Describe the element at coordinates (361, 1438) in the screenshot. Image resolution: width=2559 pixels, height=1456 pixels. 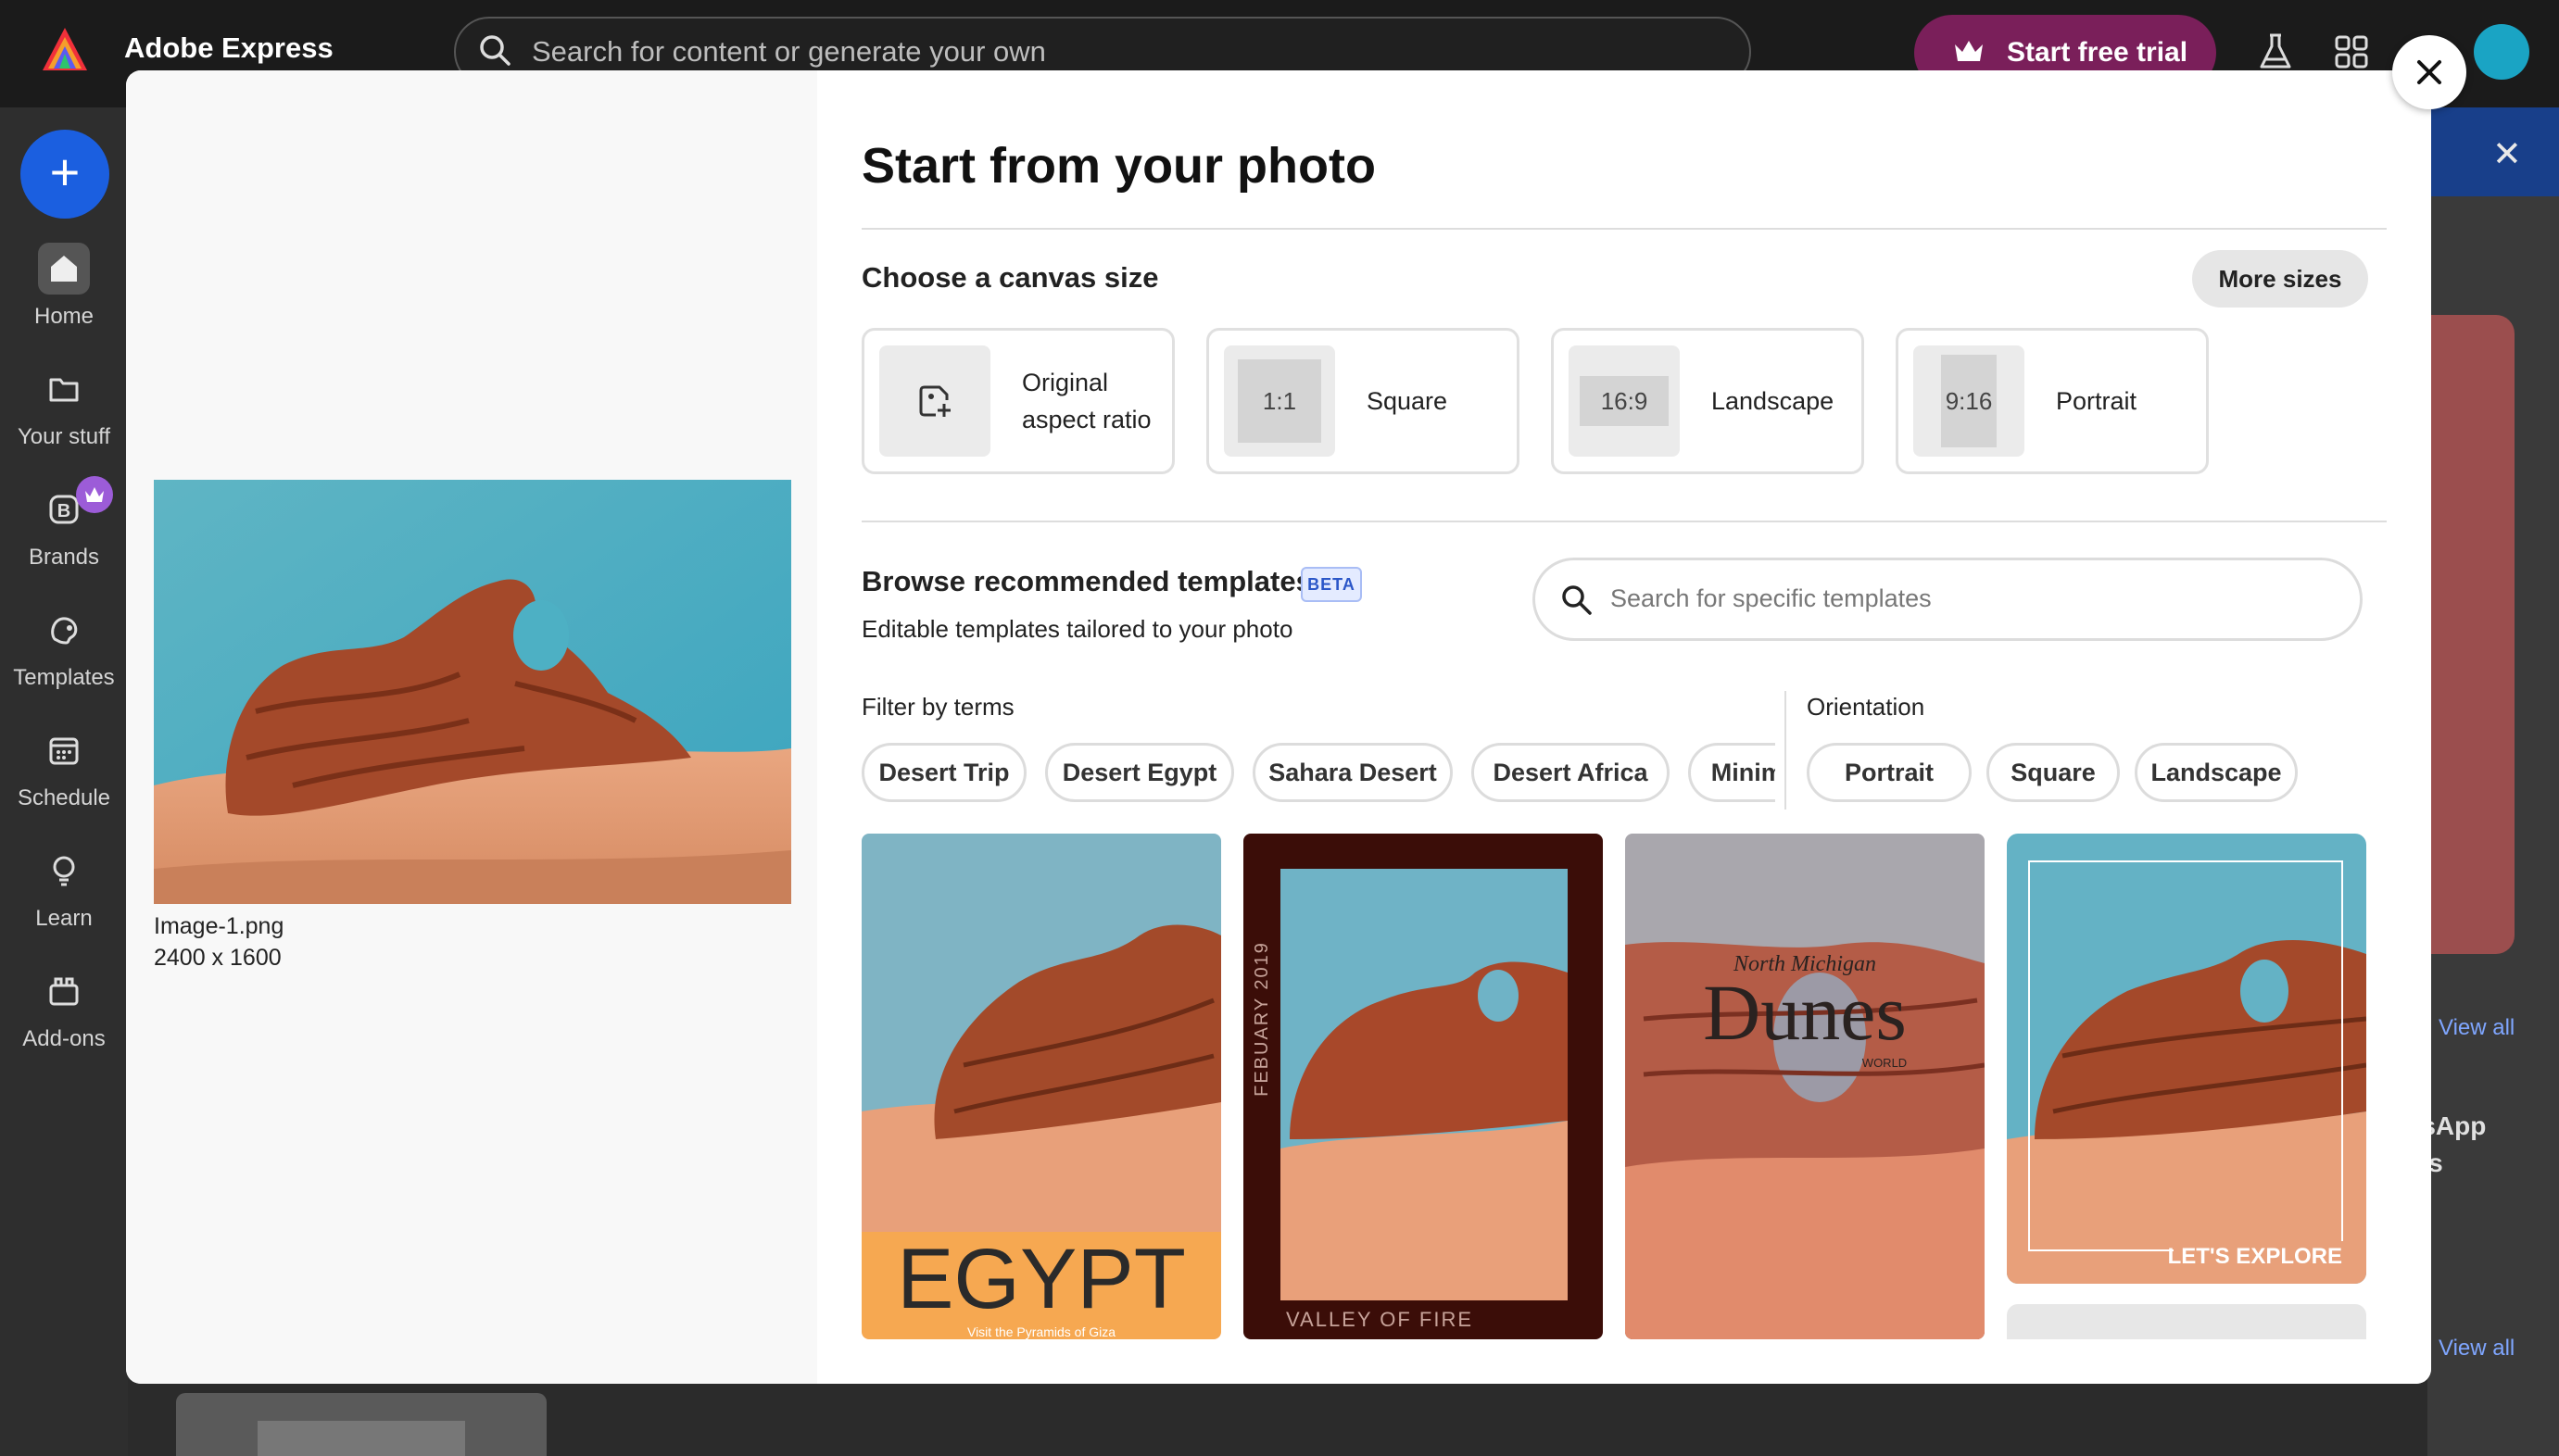
I see `background-thumbnail-inner` at that location.